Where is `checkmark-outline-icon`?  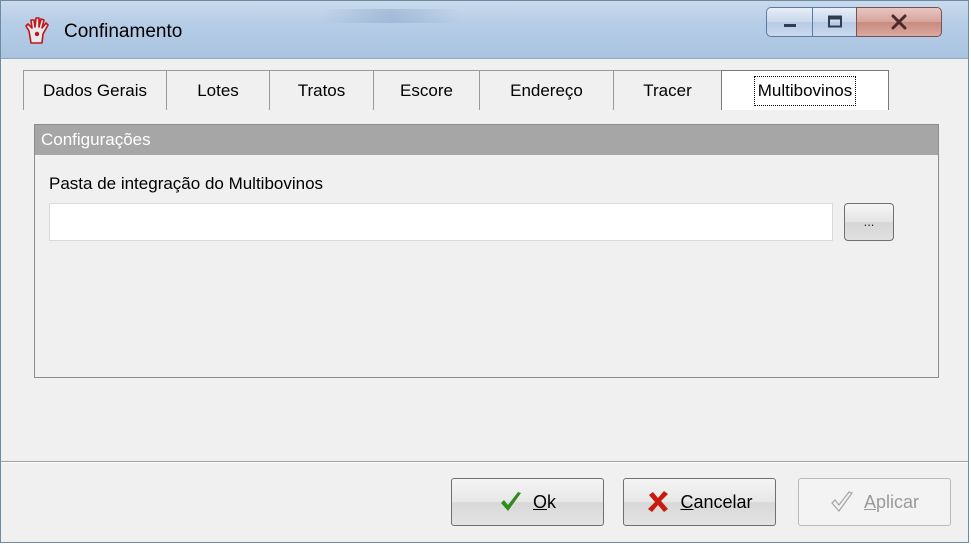
checkmark-outline-icon is located at coordinates (842, 502).